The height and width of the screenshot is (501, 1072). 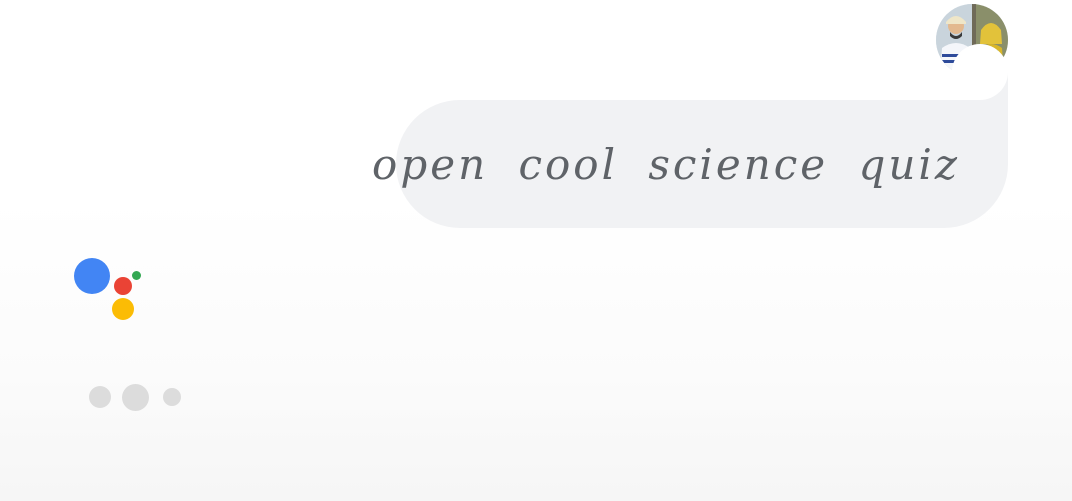 I want to click on user-query-text: open cool science quiz, so click(x=666, y=164).